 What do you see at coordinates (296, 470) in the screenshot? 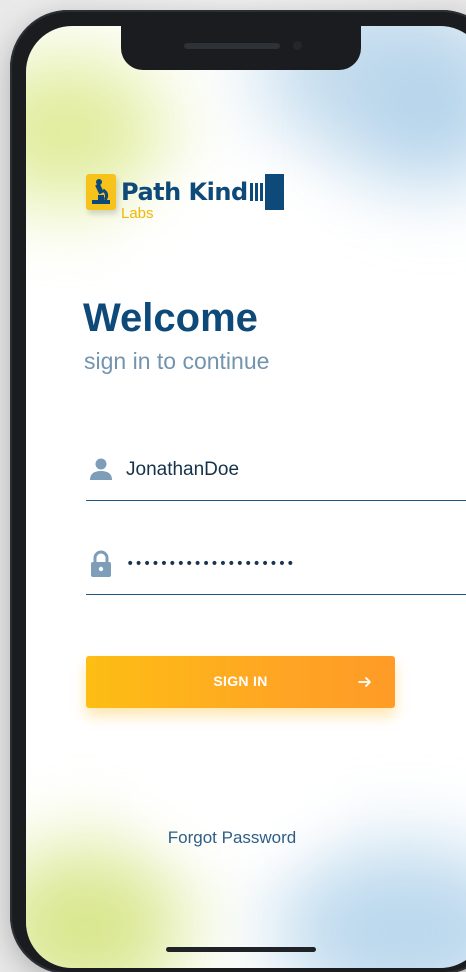
I see `username-input` at bounding box center [296, 470].